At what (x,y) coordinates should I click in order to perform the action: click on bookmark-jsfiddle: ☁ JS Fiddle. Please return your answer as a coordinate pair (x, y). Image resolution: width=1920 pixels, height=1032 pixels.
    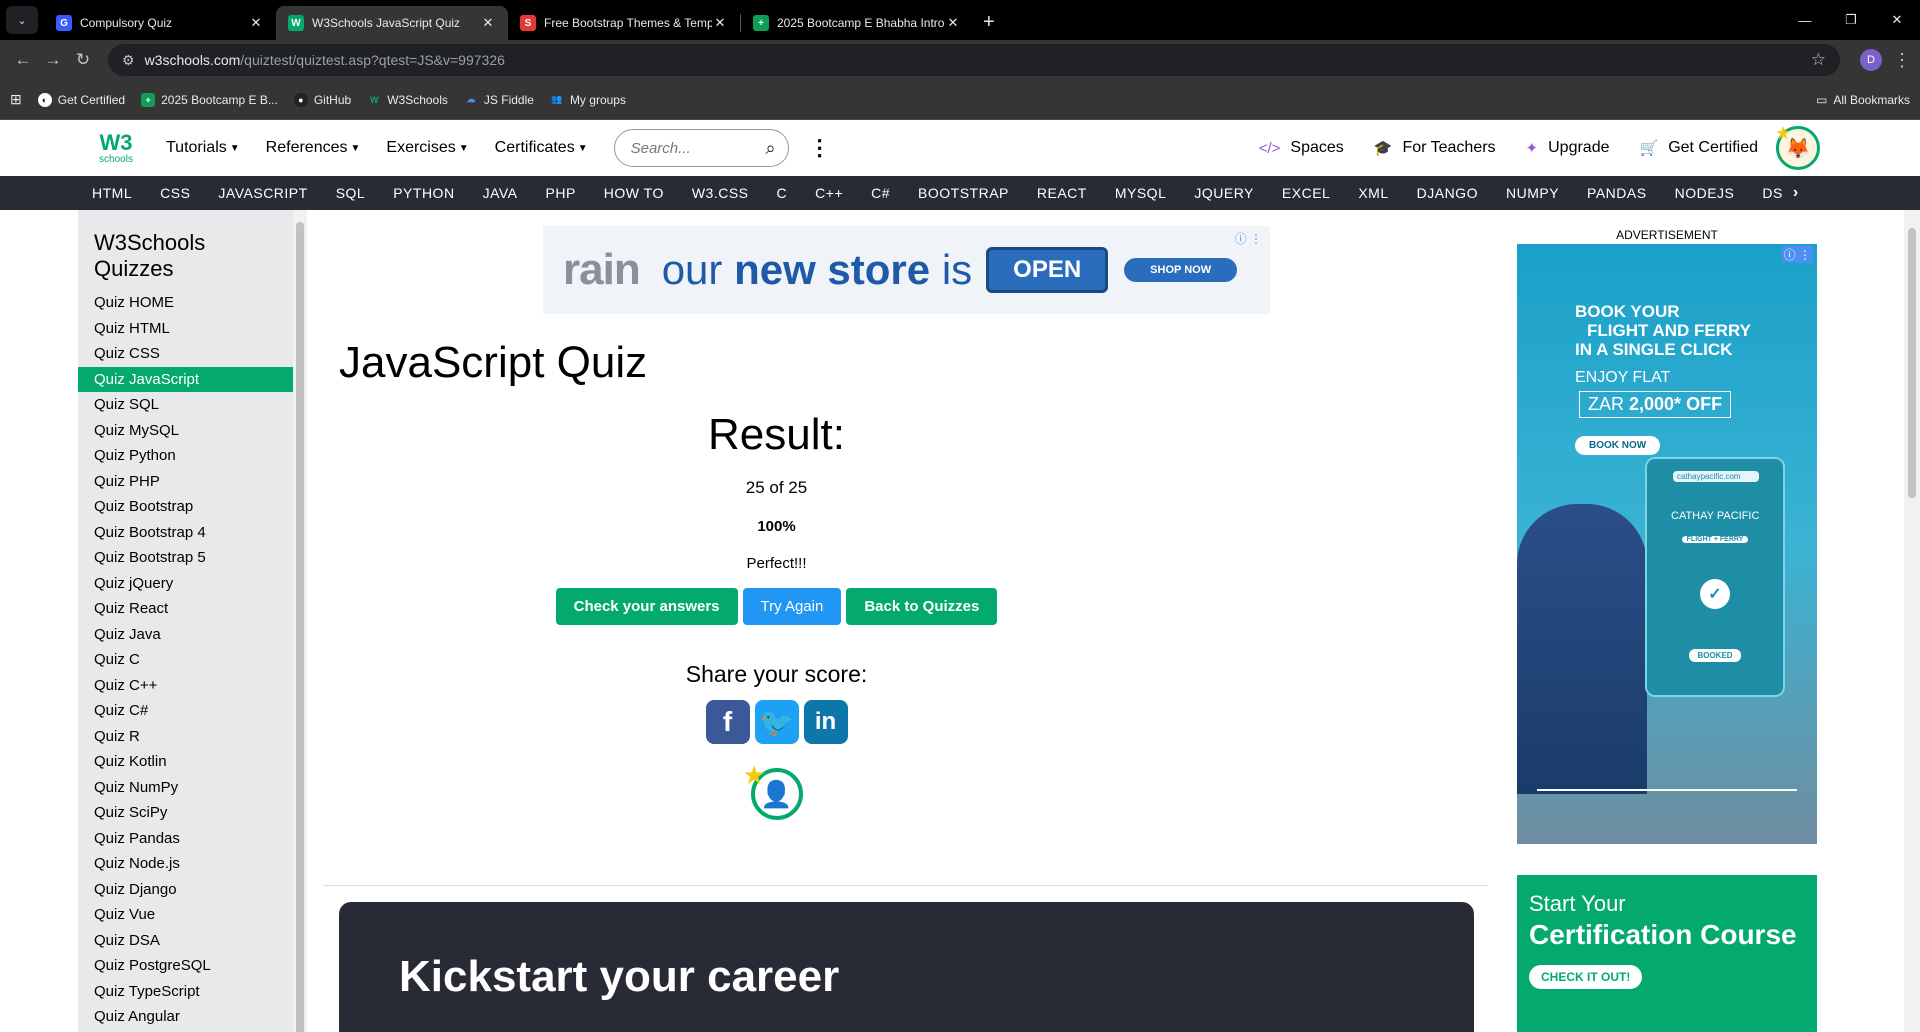
    Looking at the image, I should click on (499, 100).